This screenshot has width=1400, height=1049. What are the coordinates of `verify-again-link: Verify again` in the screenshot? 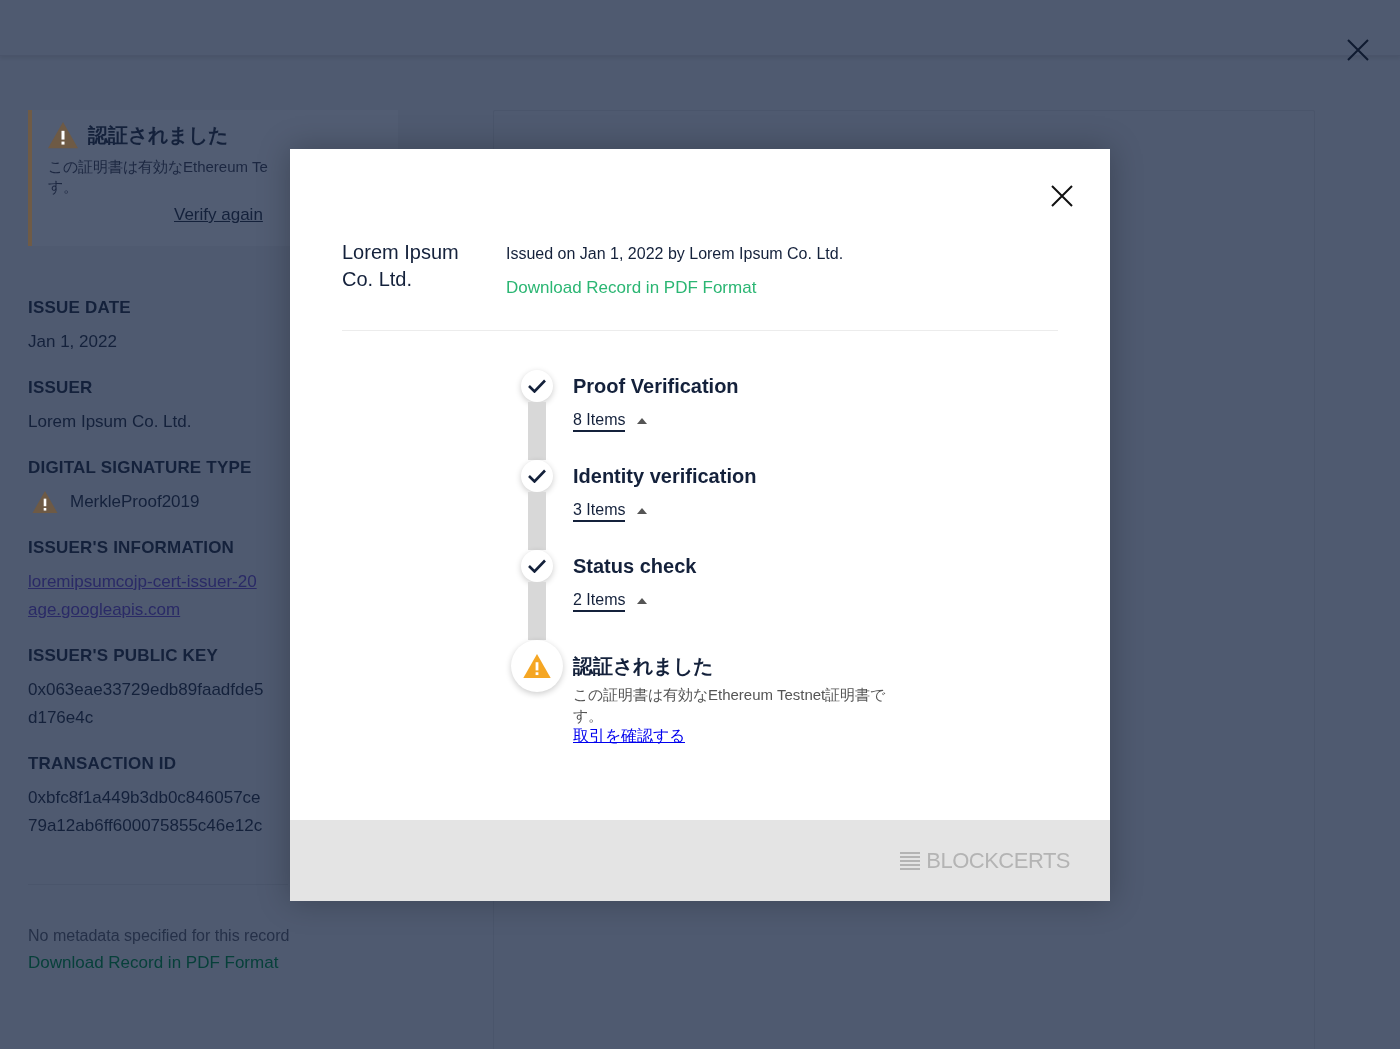 It's located at (218, 215).